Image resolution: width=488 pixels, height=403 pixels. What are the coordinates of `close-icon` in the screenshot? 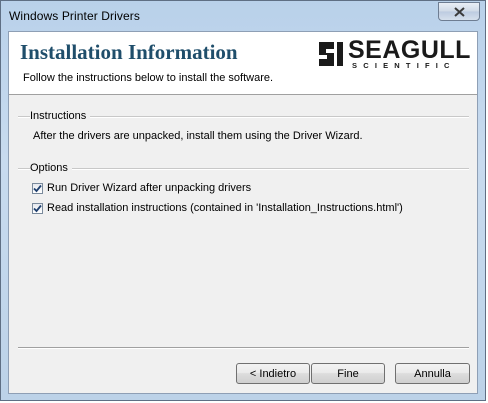 It's located at (459, 12).